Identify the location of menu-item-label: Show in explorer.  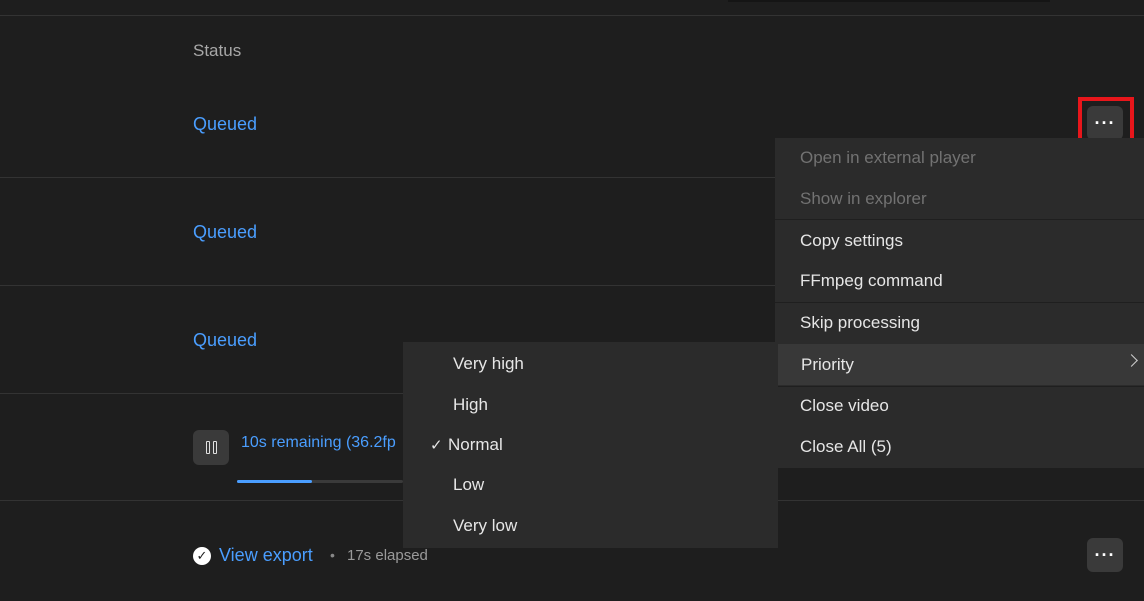
(863, 198).